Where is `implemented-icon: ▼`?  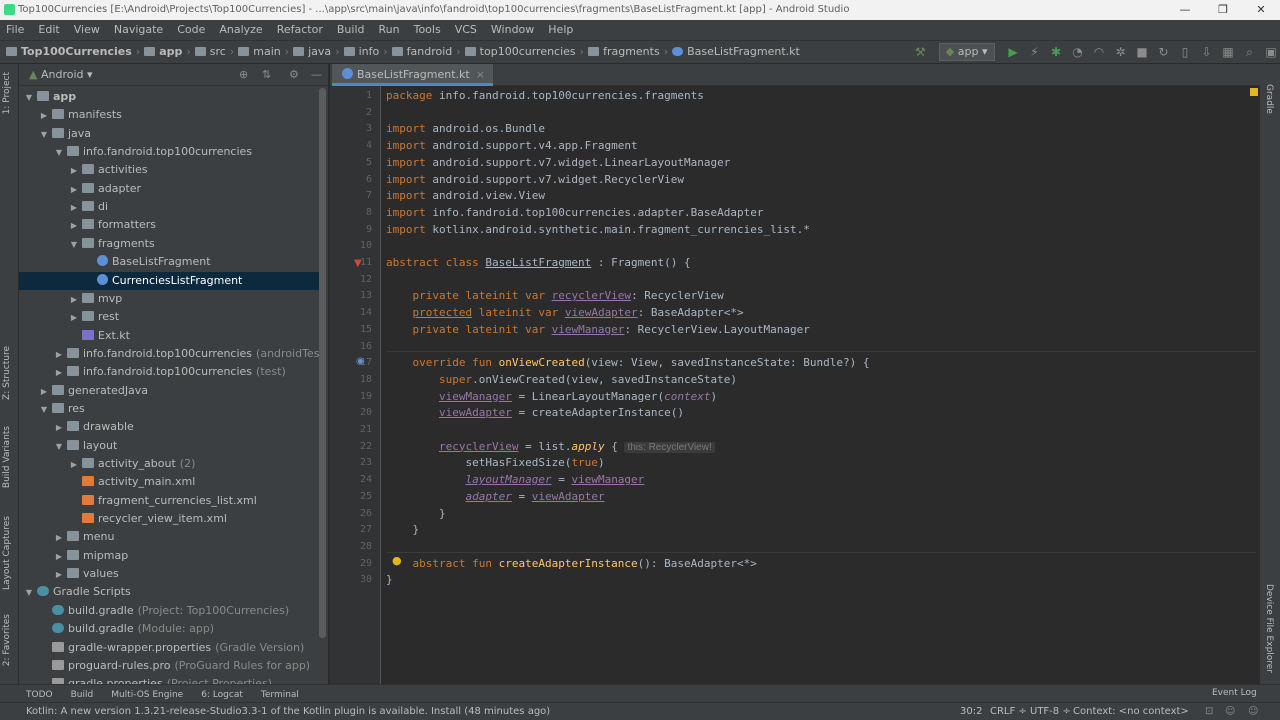 implemented-icon: ▼ is located at coordinates (358, 263).